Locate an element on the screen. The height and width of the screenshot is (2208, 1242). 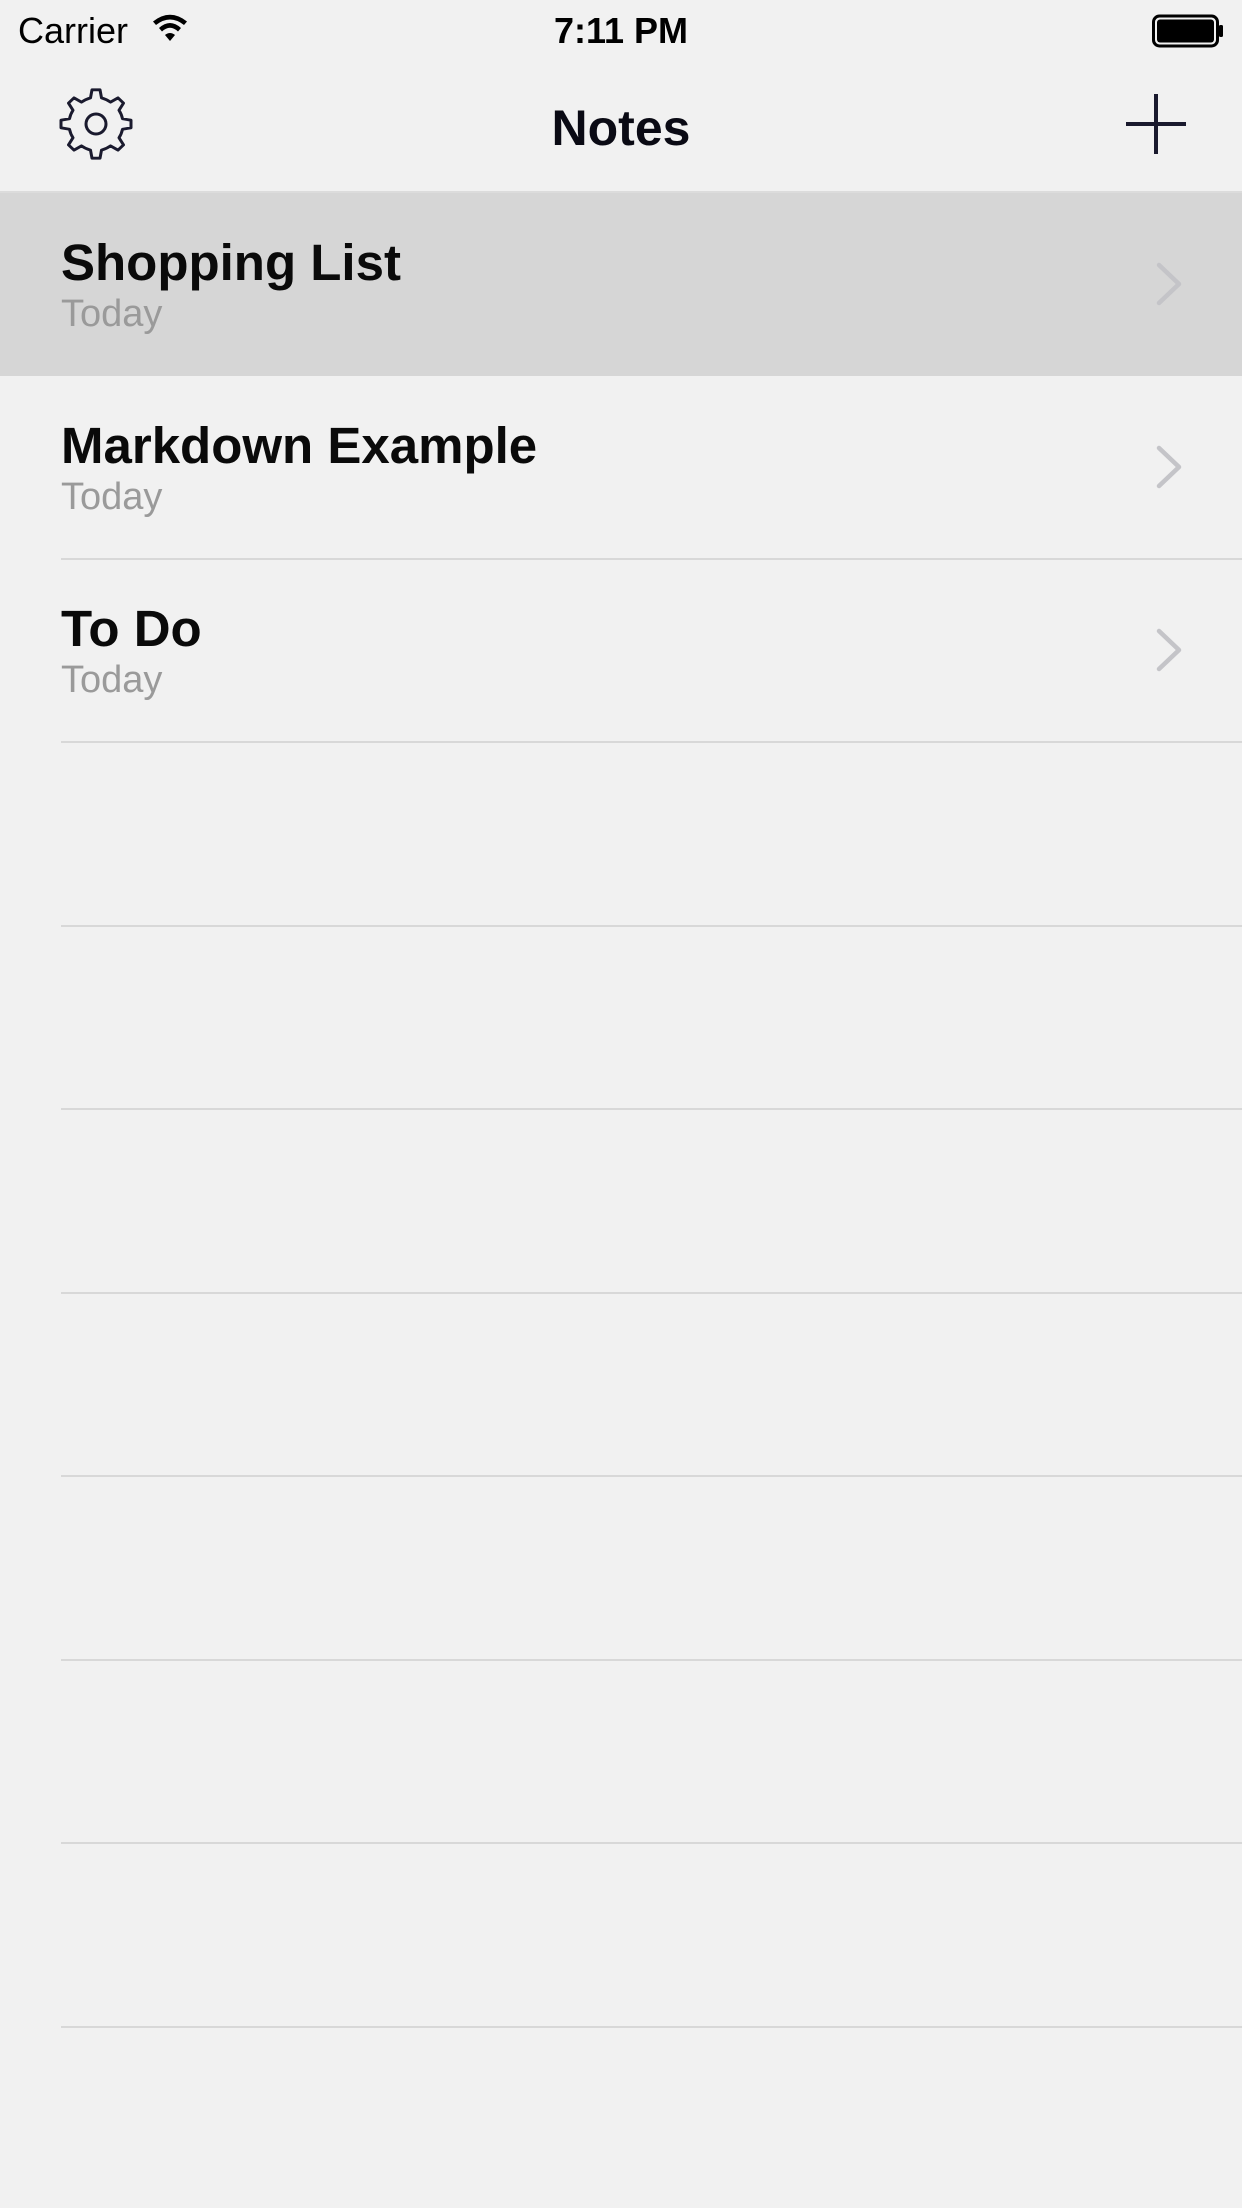
note-title: Markdown Example is located at coordinates (299, 445).